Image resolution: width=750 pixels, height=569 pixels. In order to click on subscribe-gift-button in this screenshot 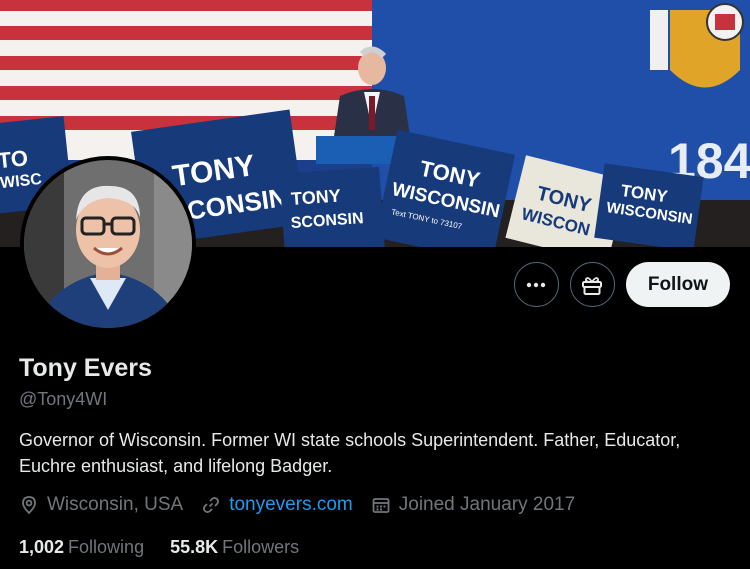, I will do `click(592, 284)`.